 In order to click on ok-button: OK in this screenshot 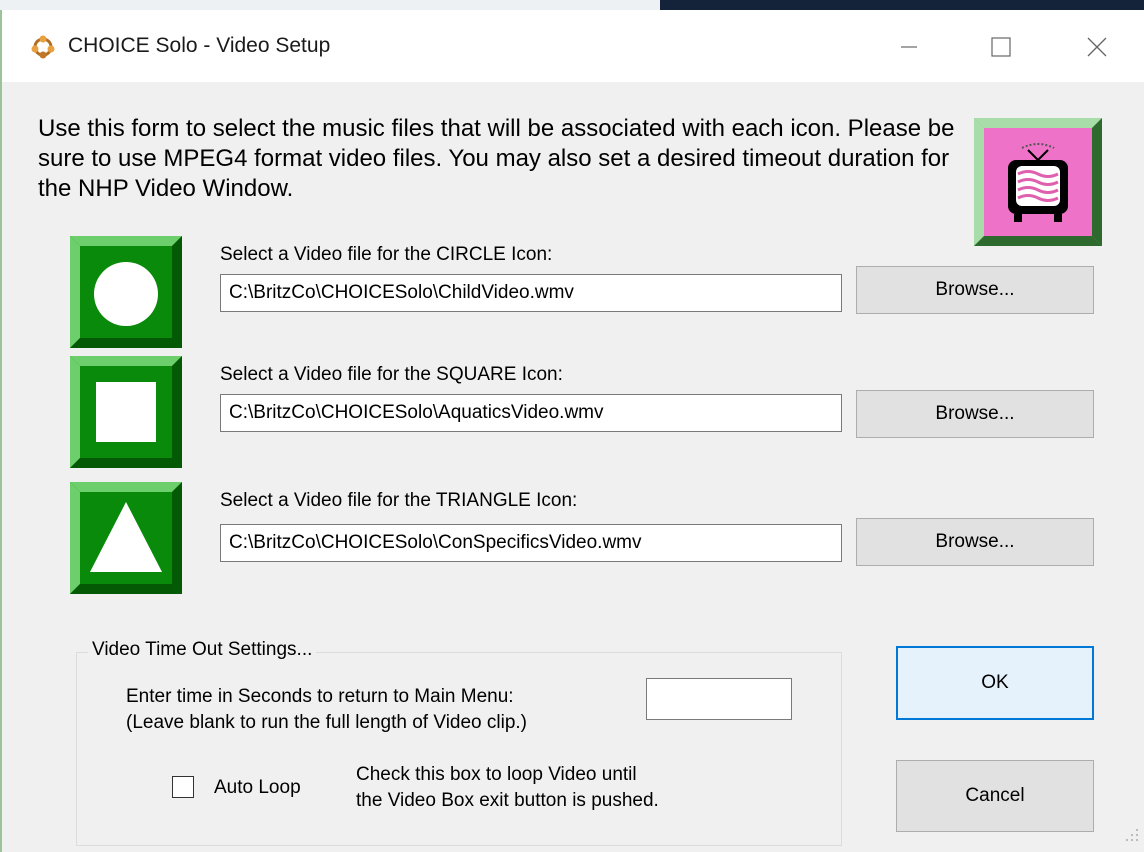, I will do `click(995, 683)`.